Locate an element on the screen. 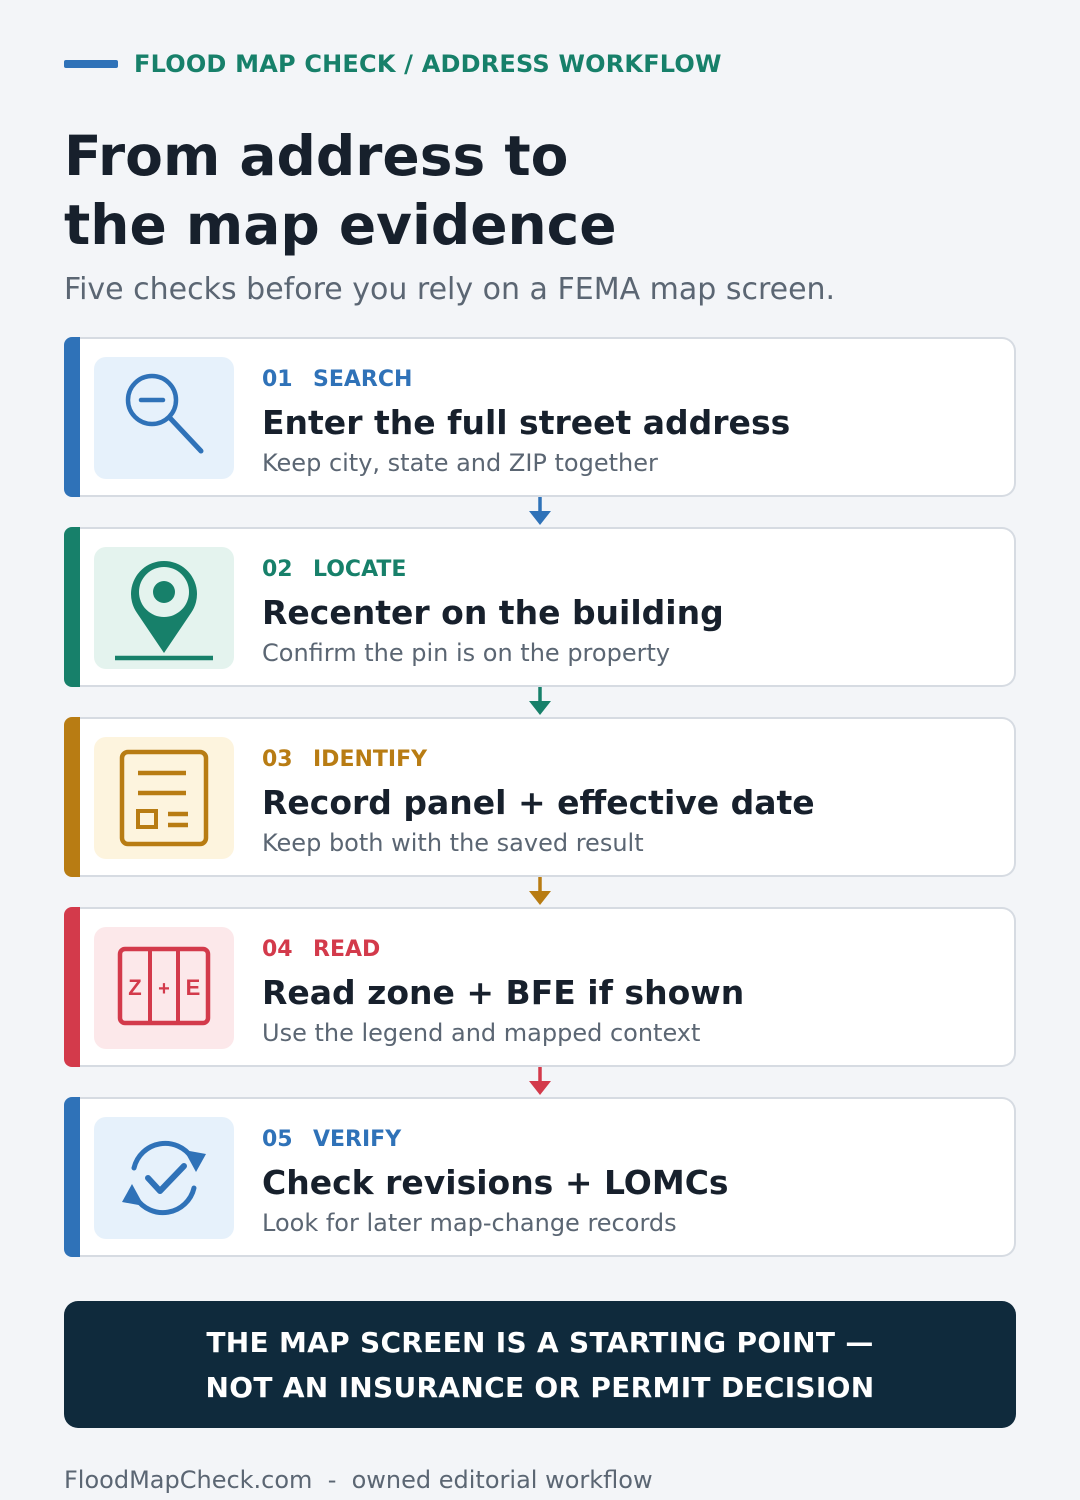  step-title: Recenter on the building is located at coordinates (493, 612).